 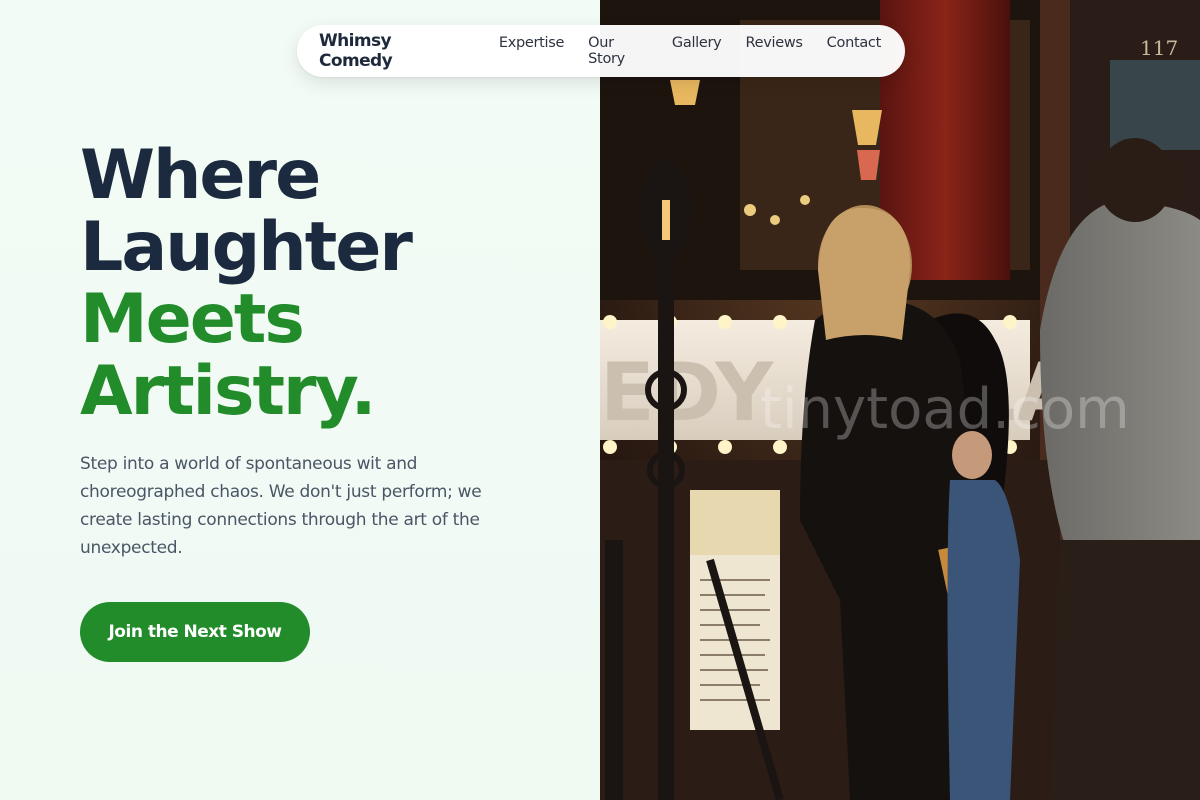 What do you see at coordinates (945, 409) in the screenshot?
I see `svg-text: tinytoad.com` at bounding box center [945, 409].